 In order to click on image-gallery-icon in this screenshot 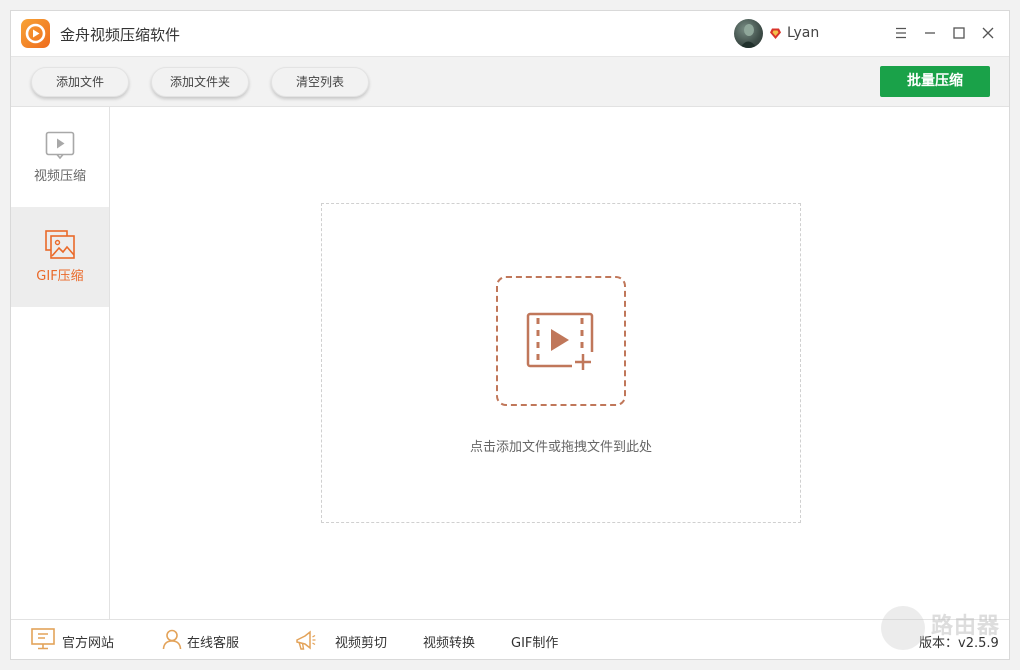, I will do `click(60, 244)`.